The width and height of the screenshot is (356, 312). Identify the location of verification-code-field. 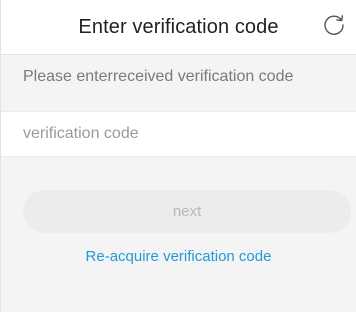
(178, 134).